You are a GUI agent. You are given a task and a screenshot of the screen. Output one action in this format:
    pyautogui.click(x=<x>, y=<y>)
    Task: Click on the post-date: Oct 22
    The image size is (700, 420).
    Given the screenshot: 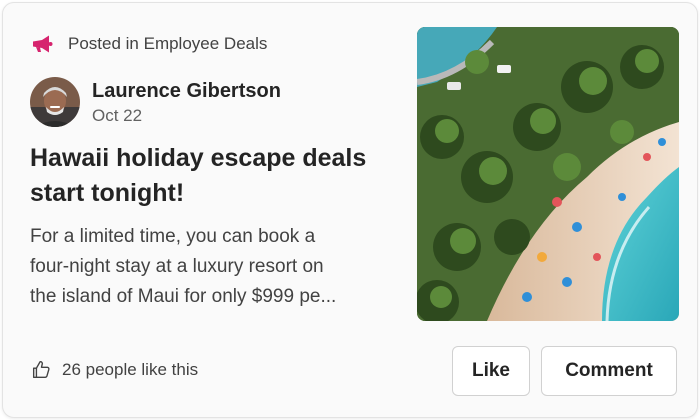 What is the action you would take?
    pyautogui.click(x=117, y=115)
    